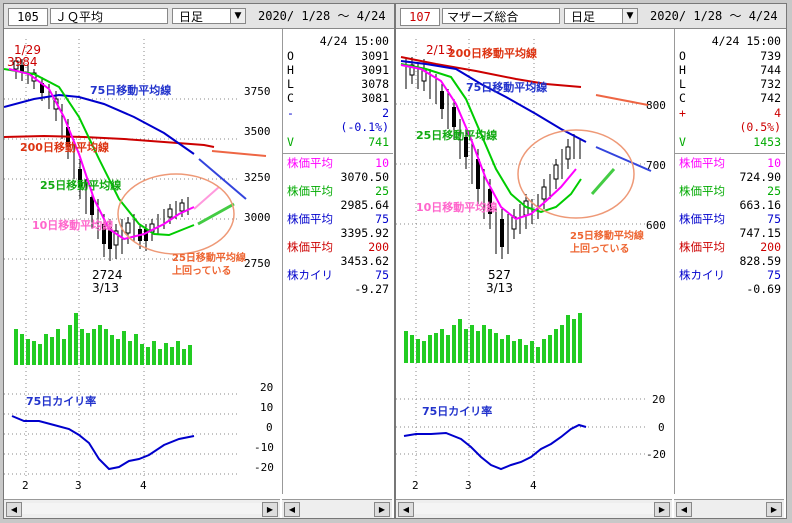 The height and width of the screenshot is (523, 792). I want to click on price-tick: 2750, so click(257, 263).